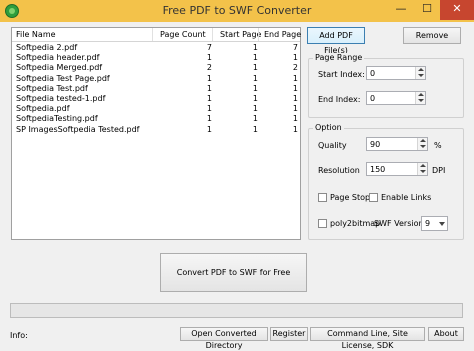 Image resolution: width=474 pixels, height=351 pixels. Describe the element at coordinates (209, 68) in the screenshot. I see `page-count: 2` at that location.